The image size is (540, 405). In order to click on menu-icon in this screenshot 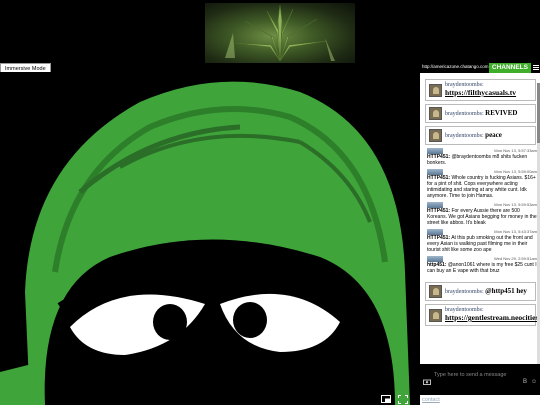, I will do `click(536, 68)`.